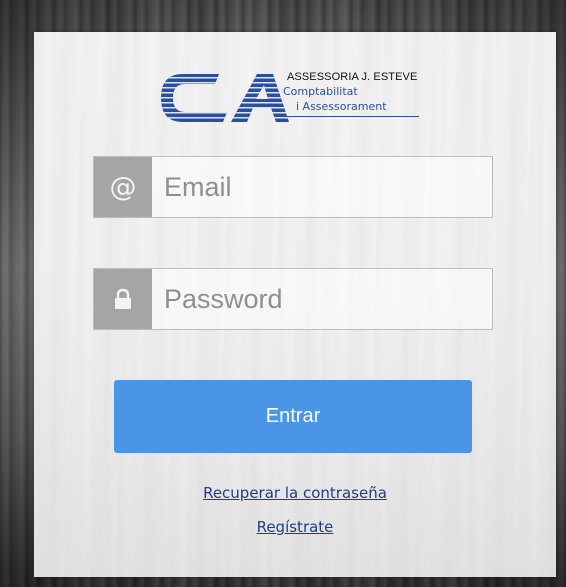 The image size is (566, 587). What do you see at coordinates (295, 527) in the screenshot?
I see `register-link: Regístrate` at bounding box center [295, 527].